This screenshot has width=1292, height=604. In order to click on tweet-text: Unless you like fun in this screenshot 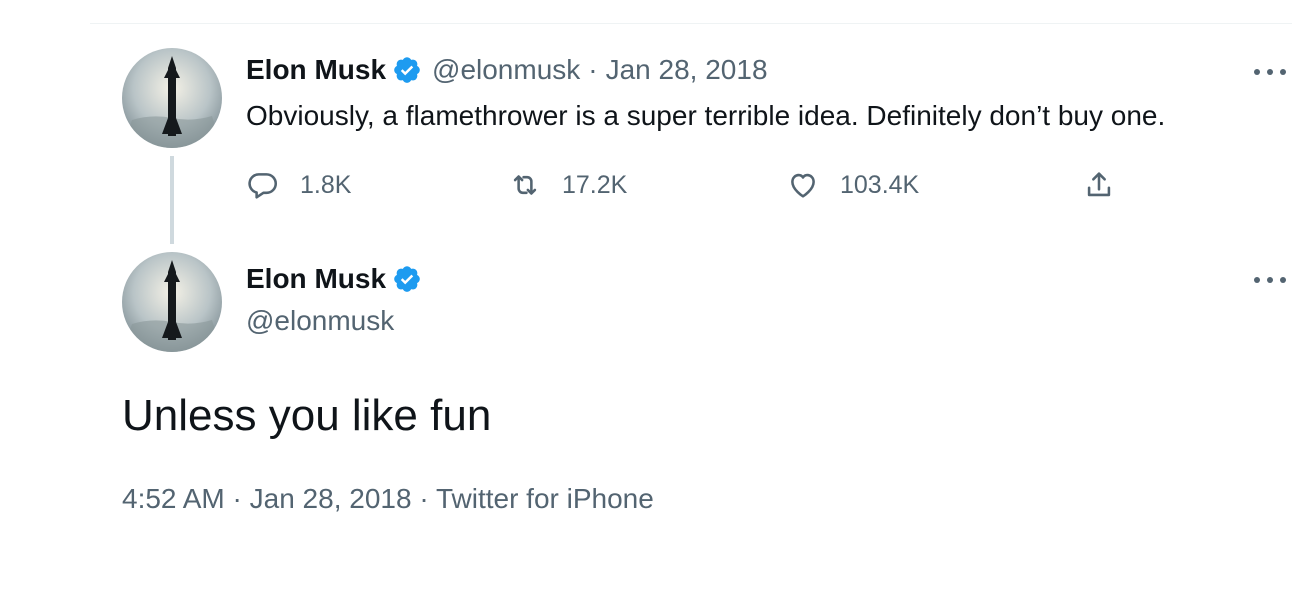, I will do `click(307, 415)`.